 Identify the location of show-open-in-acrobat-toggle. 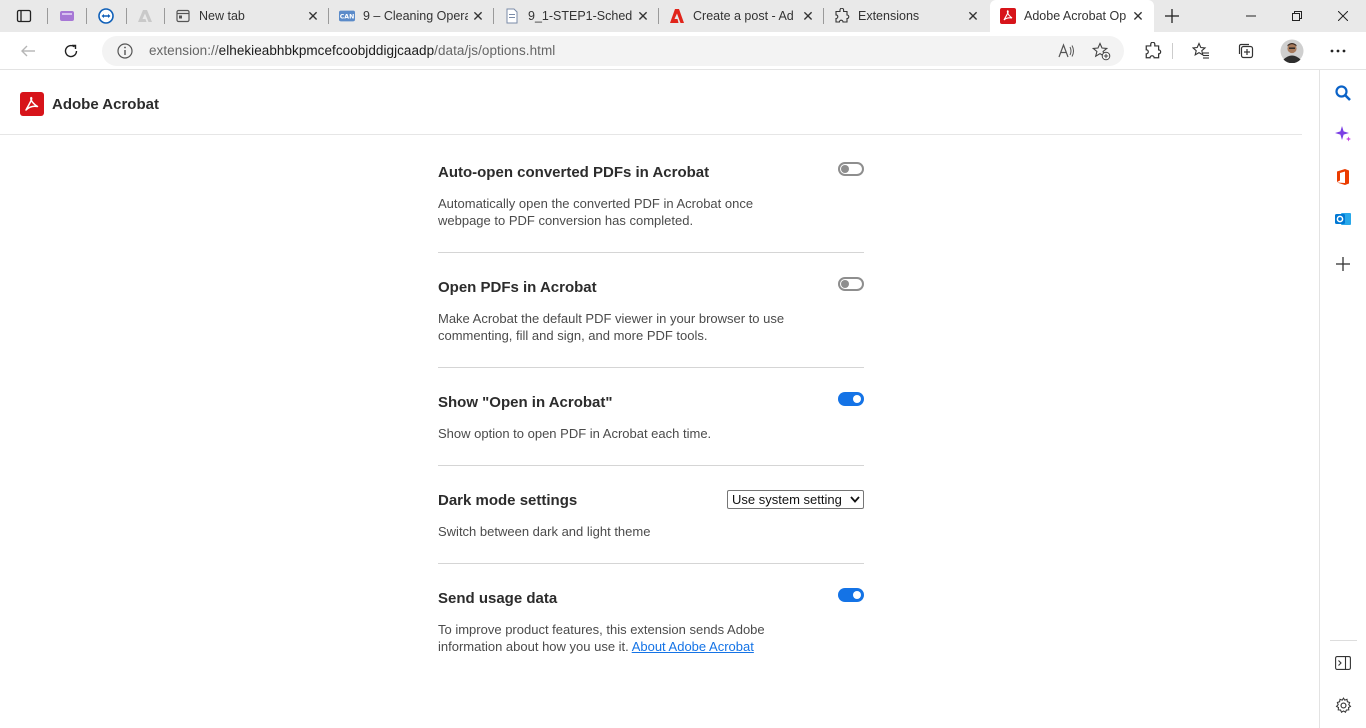
(851, 399).